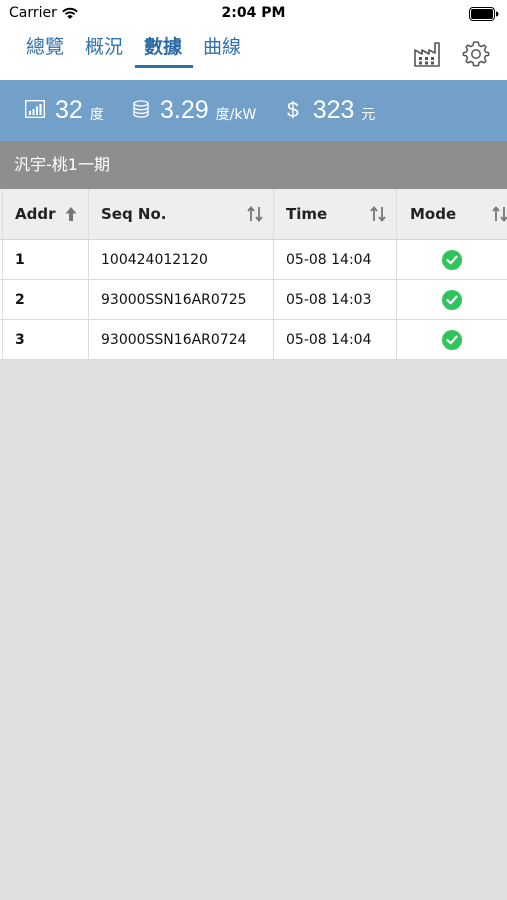 The width and height of the screenshot is (507, 900). What do you see at coordinates (335, 214) in the screenshot?
I see `column-header-time: Time` at bounding box center [335, 214].